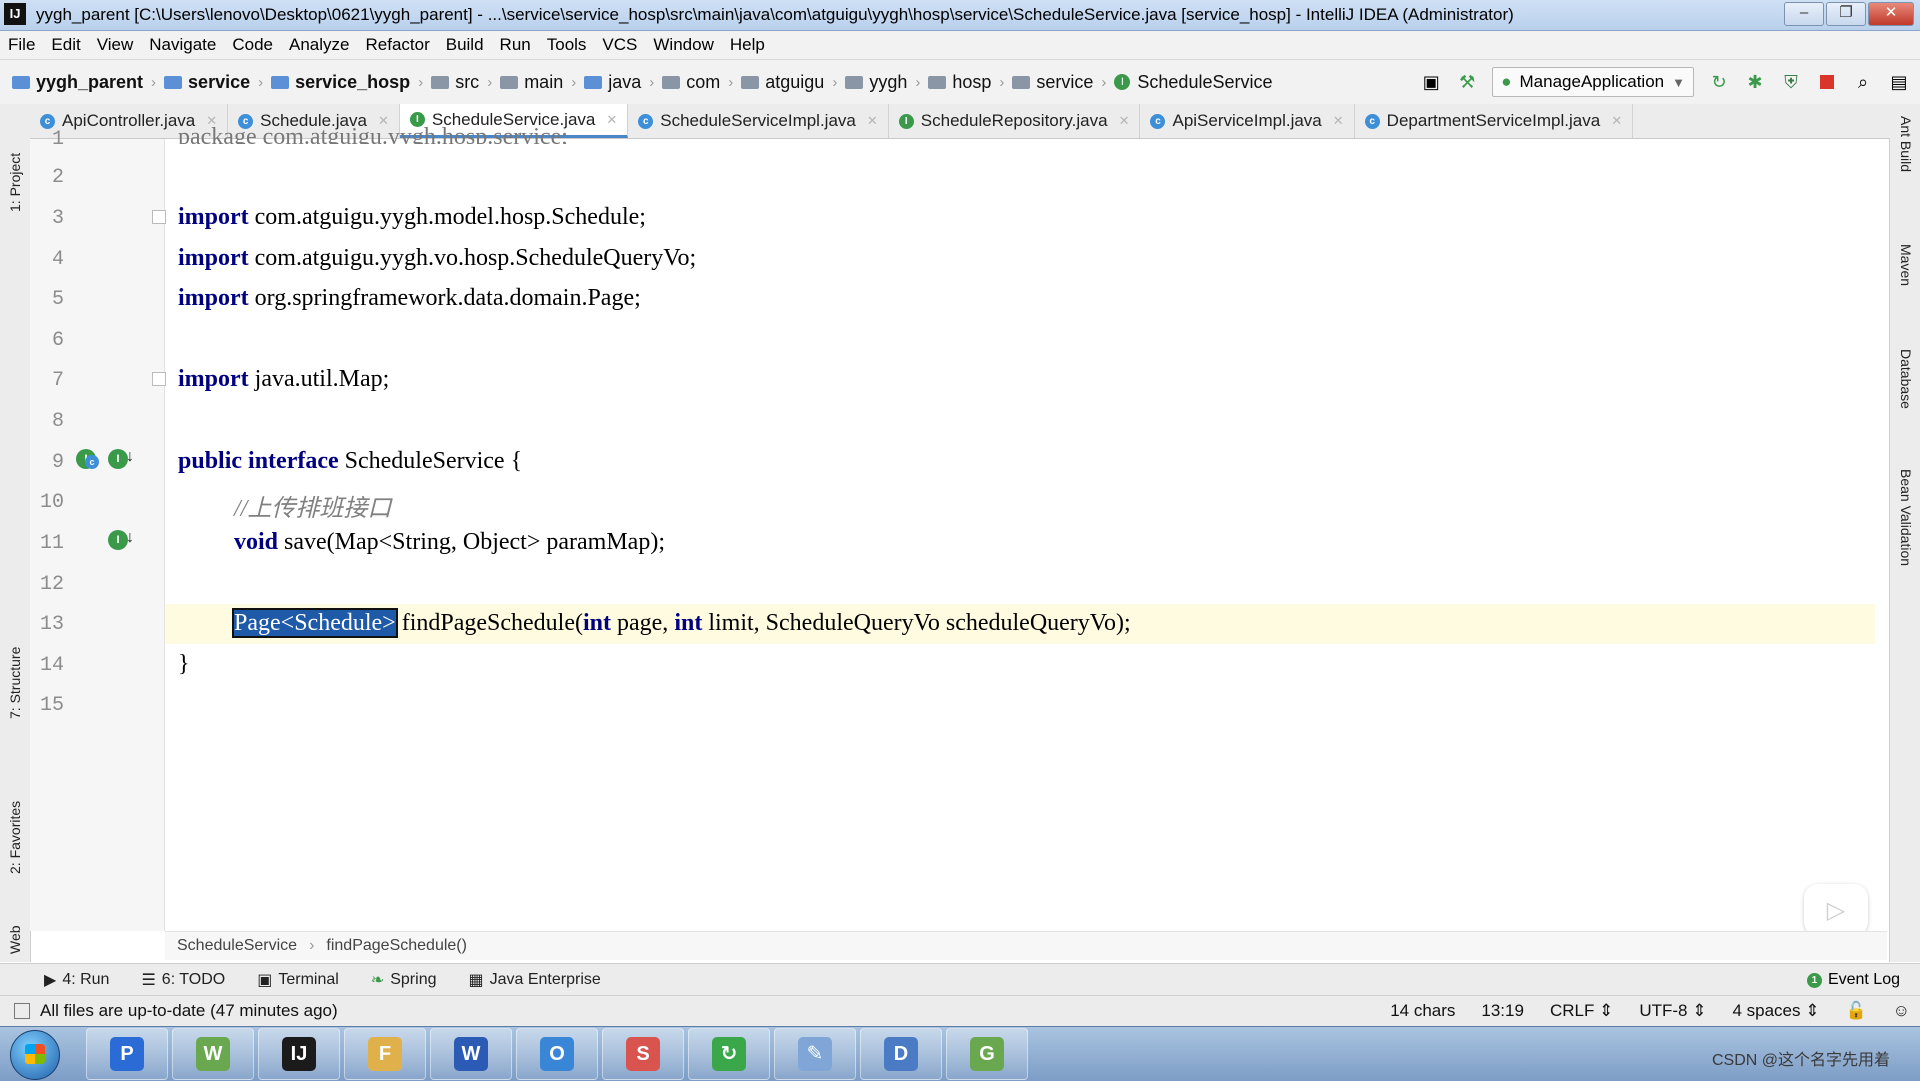 Image resolution: width=1920 pixels, height=1081 pixels. What do you see at coordinates (57, 218) in the screenshot?
I see `line-number: 3` at bounding box center [57, 218].